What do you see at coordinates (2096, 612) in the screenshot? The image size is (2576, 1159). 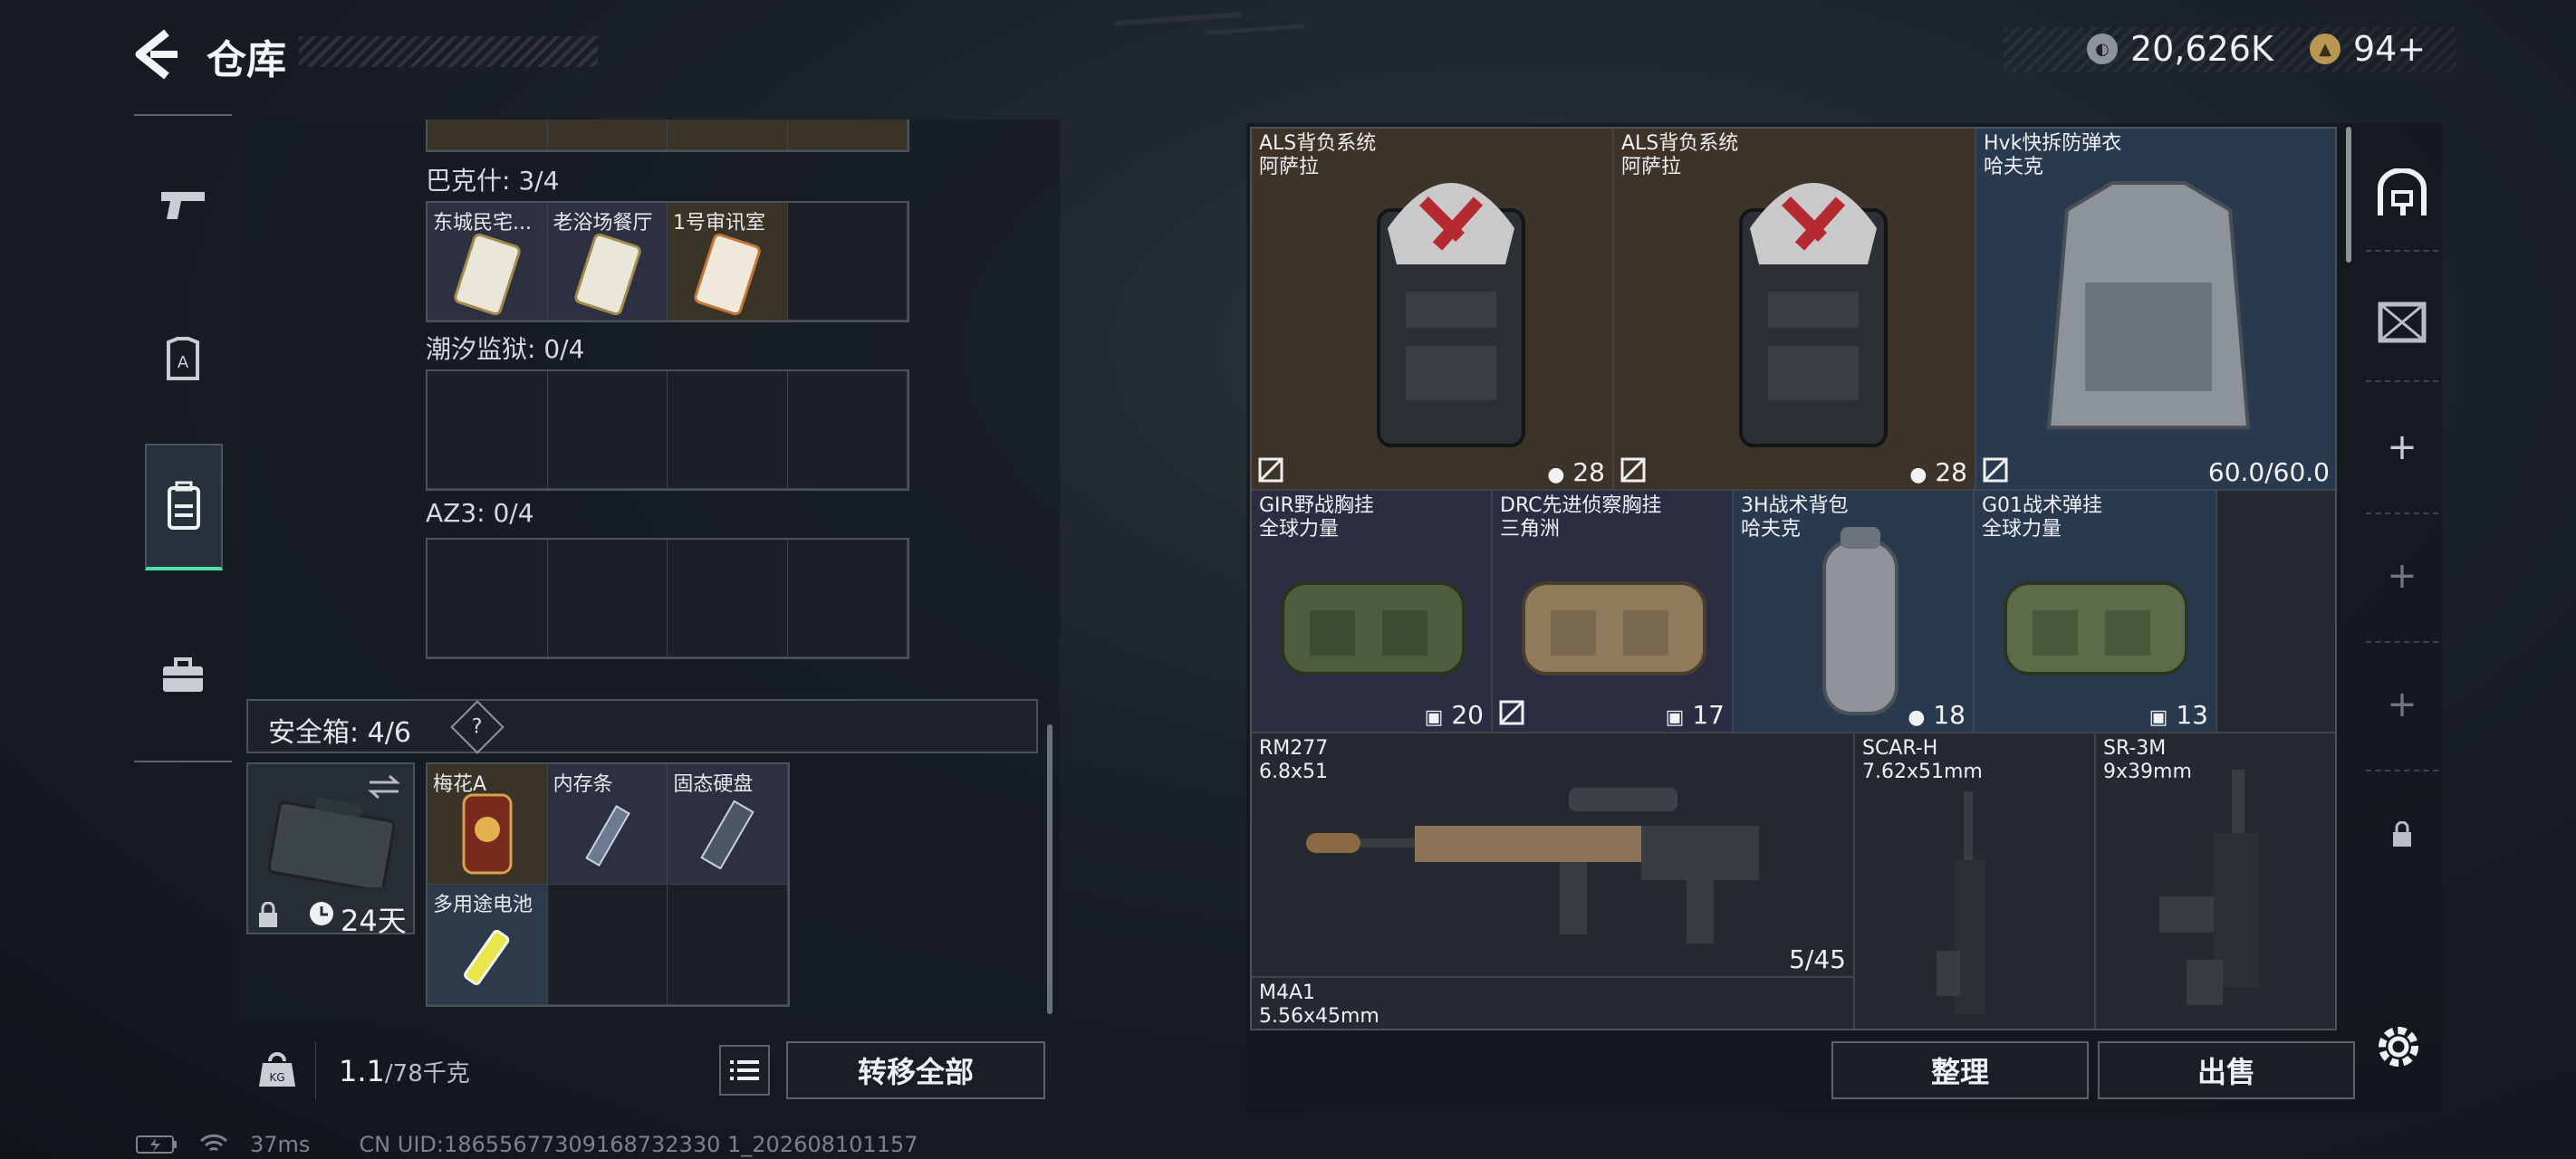 I see `stash-item: G01战术弹挂 全球力量 ▣ 13` at bounding box center [2096, 612].